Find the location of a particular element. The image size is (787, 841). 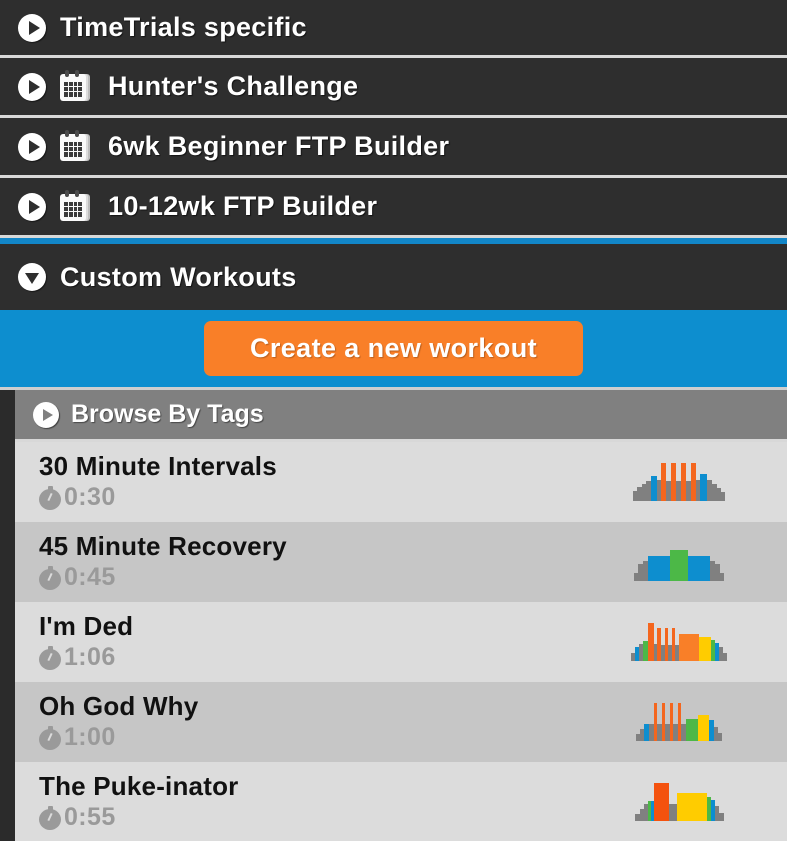

program-label: TimeTrials specific is located at coordinates (183, 27).